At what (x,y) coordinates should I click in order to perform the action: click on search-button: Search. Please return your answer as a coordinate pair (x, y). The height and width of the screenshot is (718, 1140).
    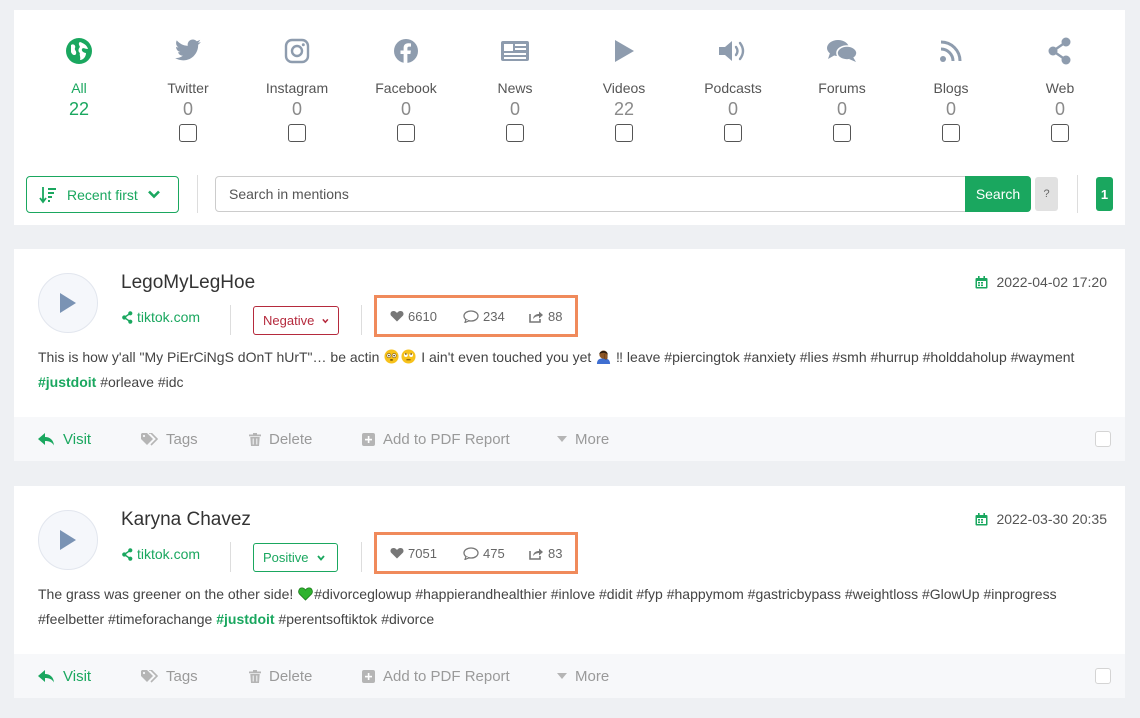
    Looking at the image, I should click on (998, 194).